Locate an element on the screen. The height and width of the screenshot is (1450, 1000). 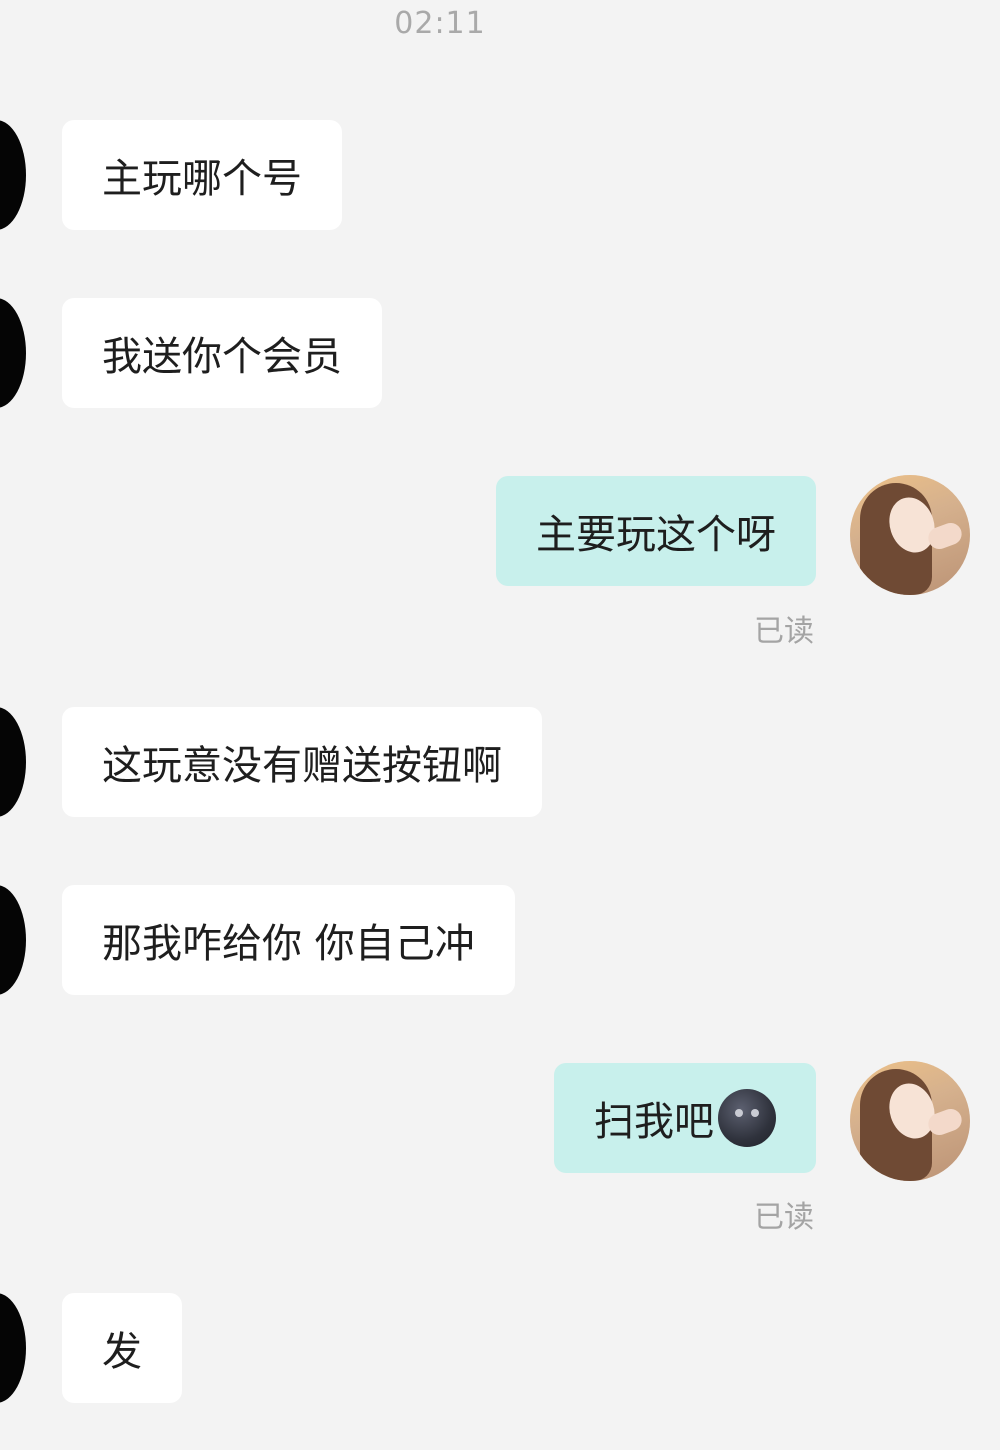
outgoing-message-bubble: 主要玩这个呀 is located at coordinates (656, 531).